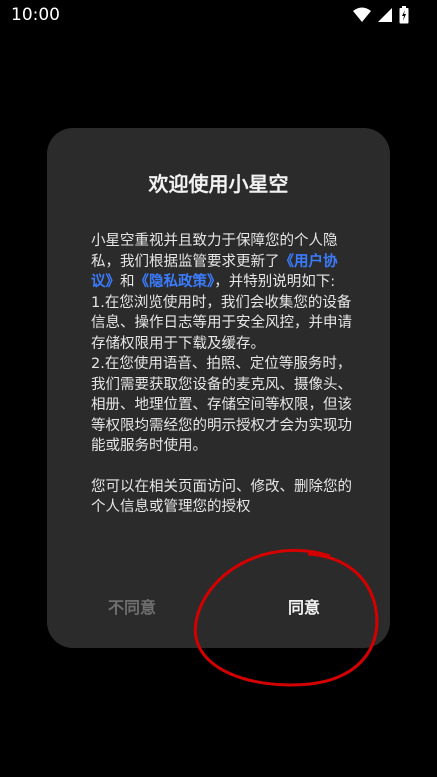 This screenshot has width=437, height=777. Describe the element at coordinates (218, 16) in the screenshot. I see `status-bar: 10:00` at that location.